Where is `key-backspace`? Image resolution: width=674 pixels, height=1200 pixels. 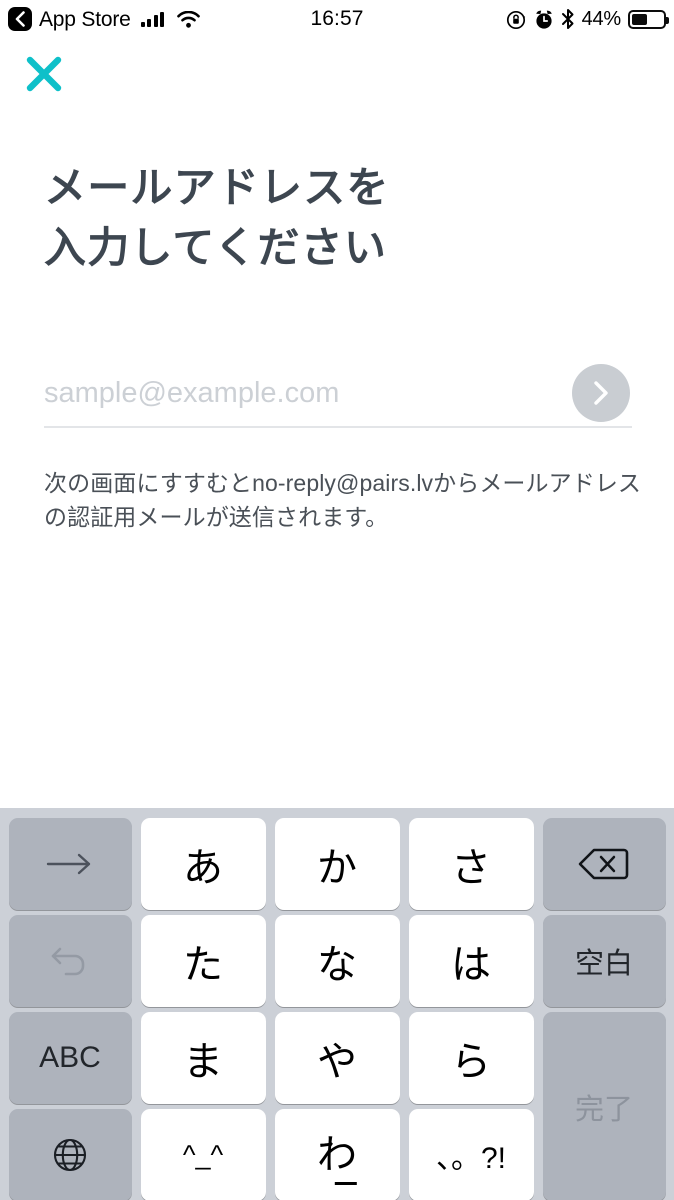
key-backspace is located at coordinates (604, 864).